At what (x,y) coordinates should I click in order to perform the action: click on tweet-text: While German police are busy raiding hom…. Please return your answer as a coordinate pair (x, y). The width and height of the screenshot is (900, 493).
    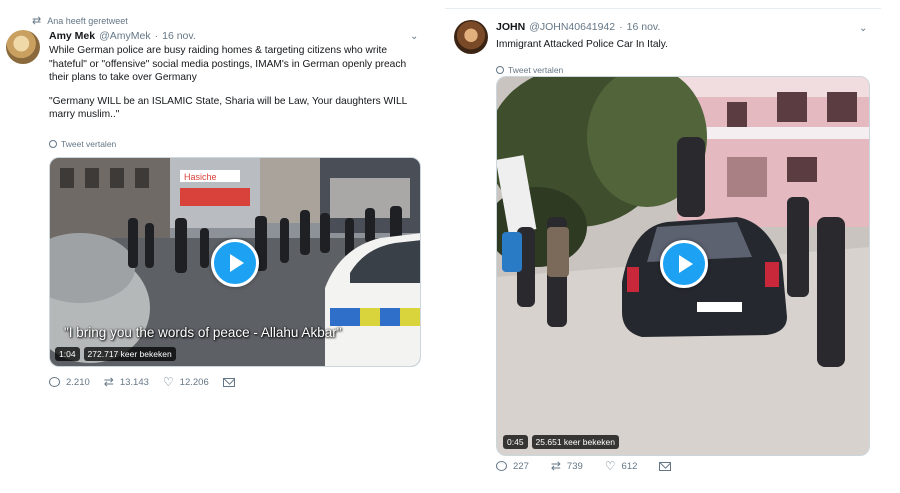
    Looking at the image, I should click on (234, 83).